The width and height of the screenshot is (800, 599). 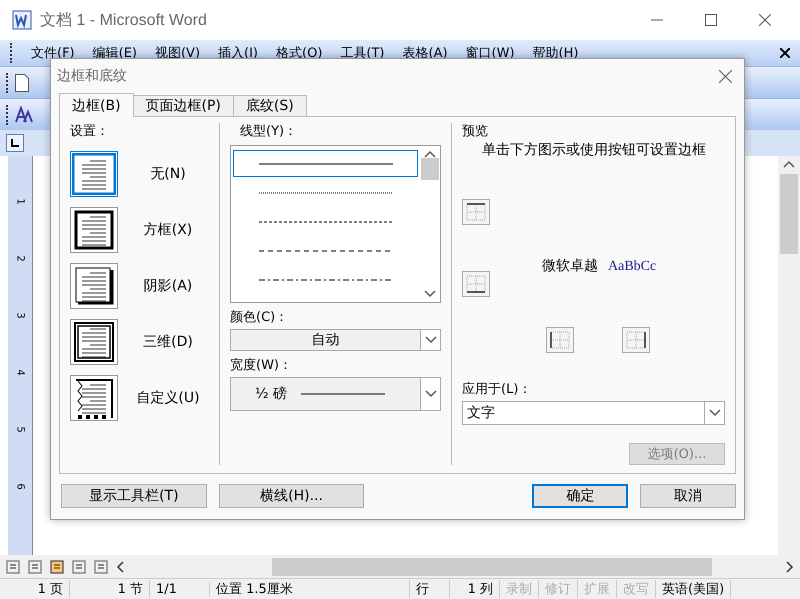 What do you see at coordinates (57, 567) in the screenshot?
I see `page-view-icon` at bounding box center [57, 567].